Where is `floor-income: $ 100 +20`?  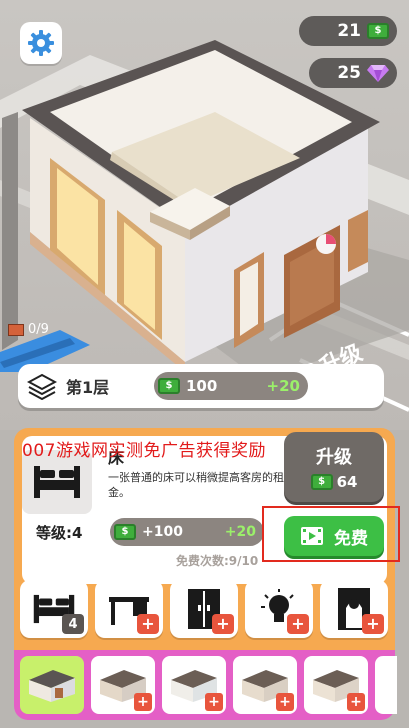
floor-income: $ 100 +20 is located at coordinates (231, 386).